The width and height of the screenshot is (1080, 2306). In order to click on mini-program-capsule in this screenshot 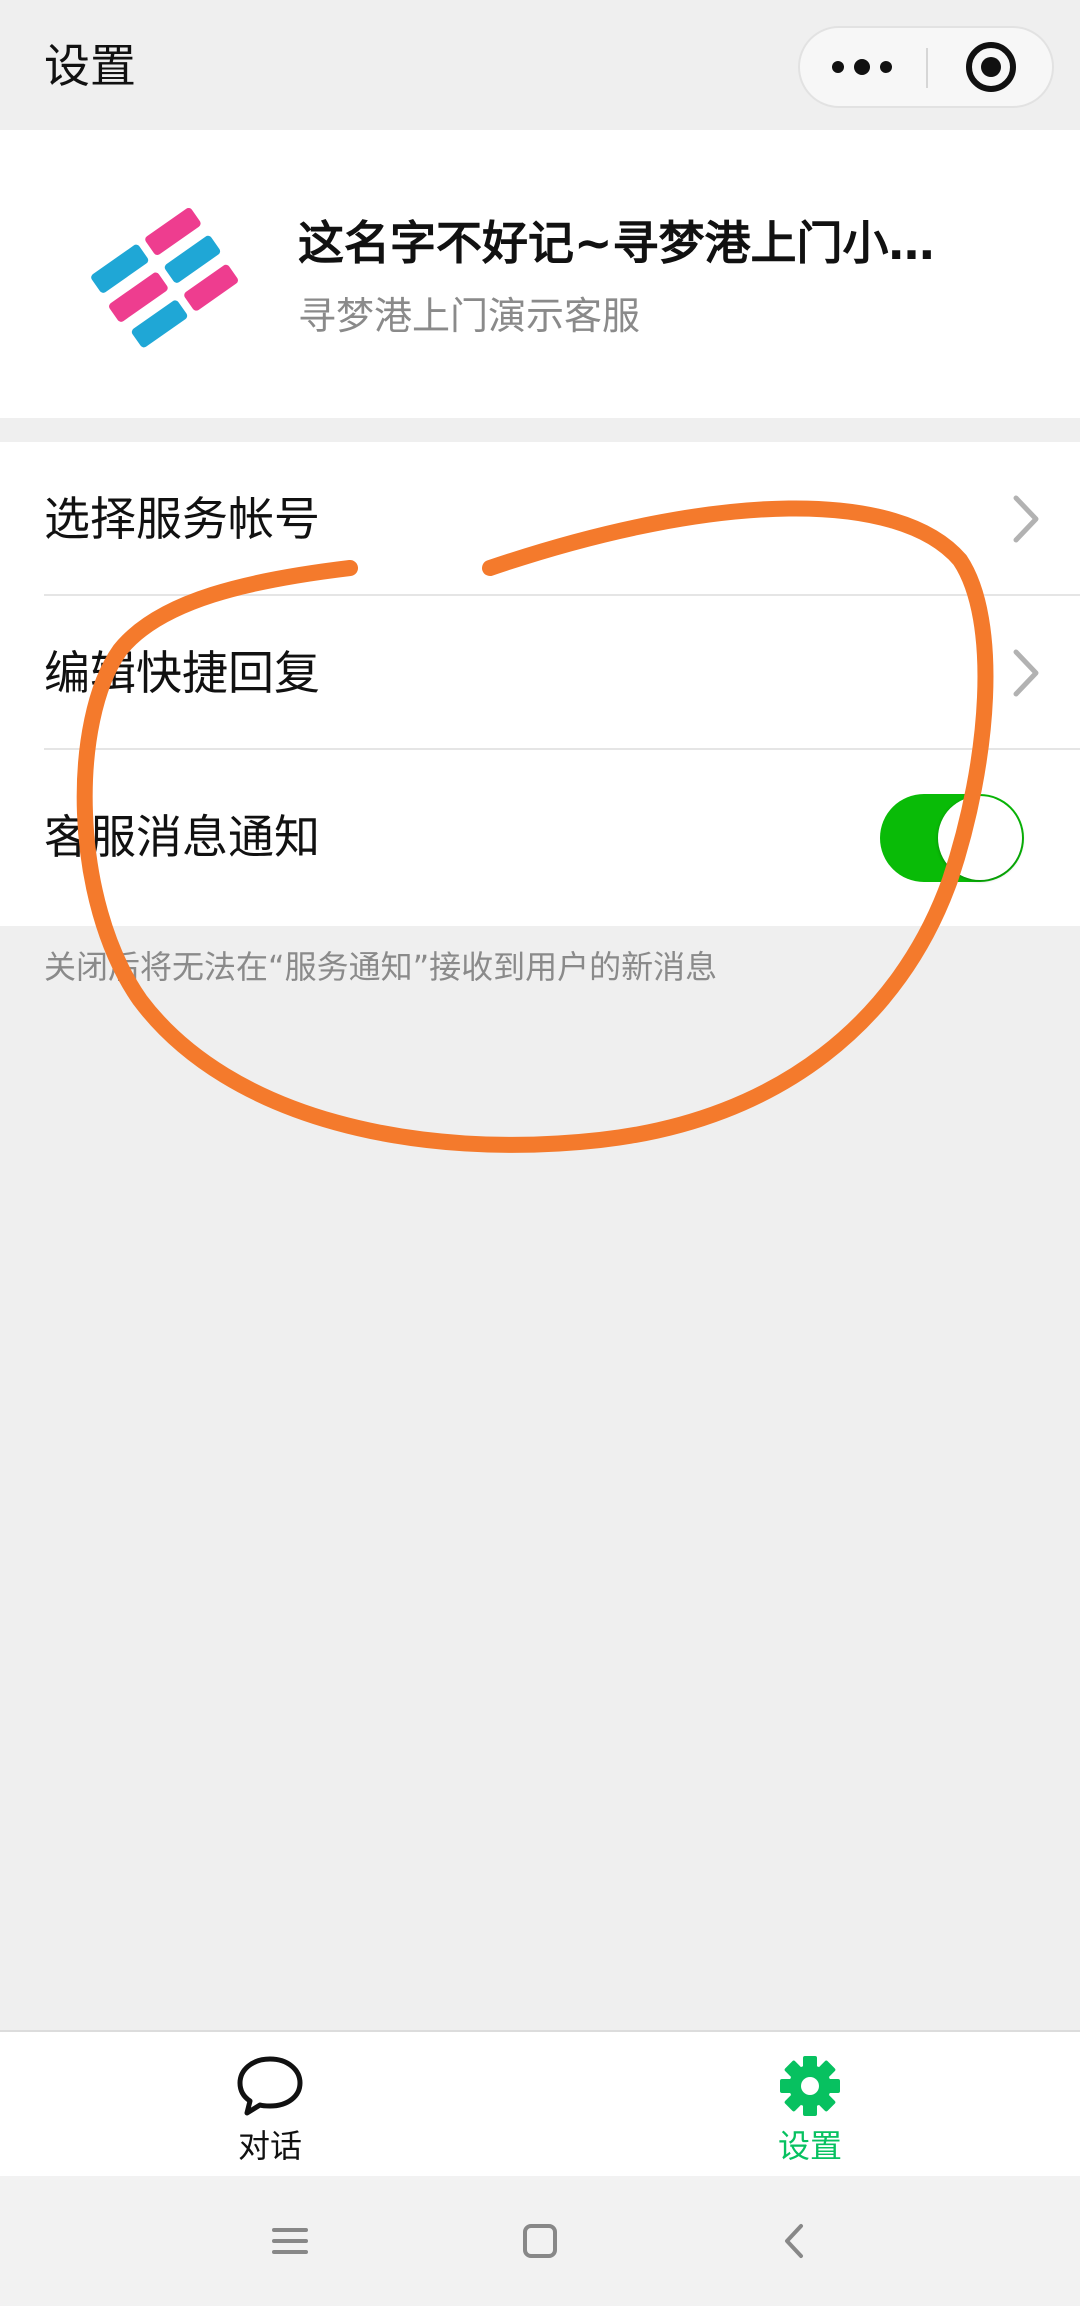, I will do `click(926, 67)`.